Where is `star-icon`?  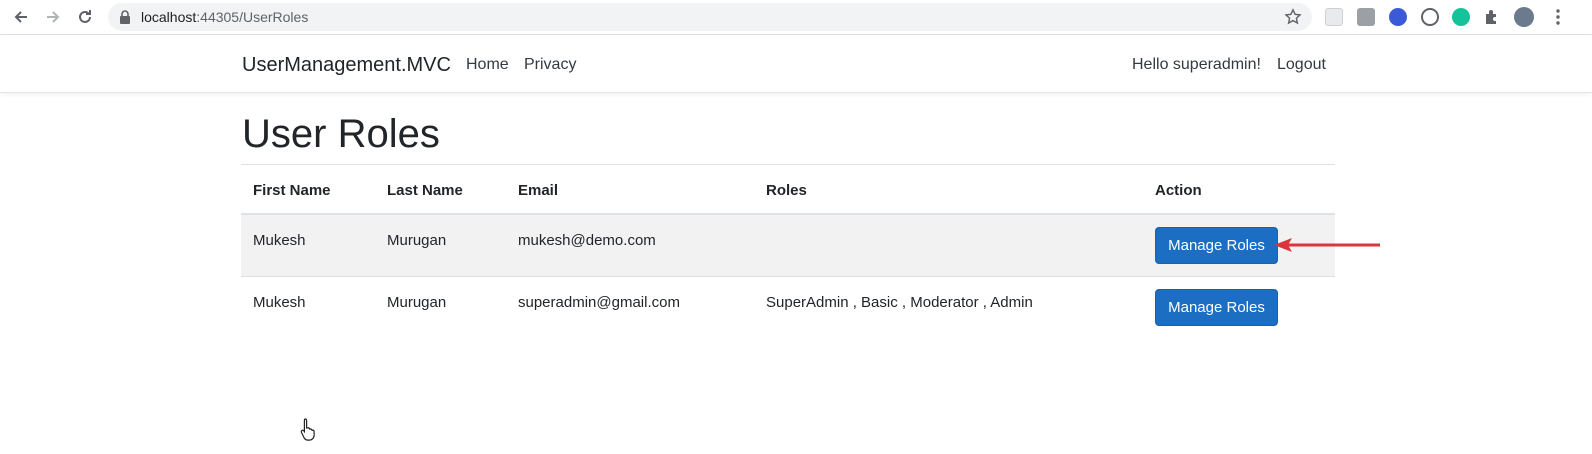 star-icon is located at coordinates (1293, 17).